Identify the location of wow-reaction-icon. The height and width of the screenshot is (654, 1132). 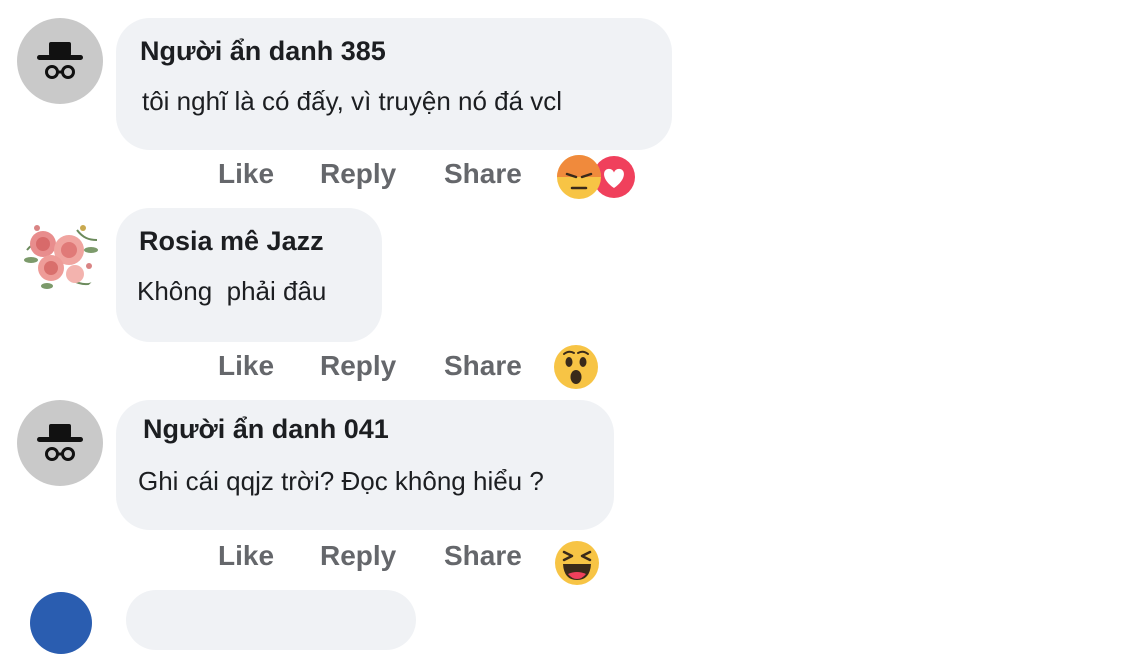
(576, 367).